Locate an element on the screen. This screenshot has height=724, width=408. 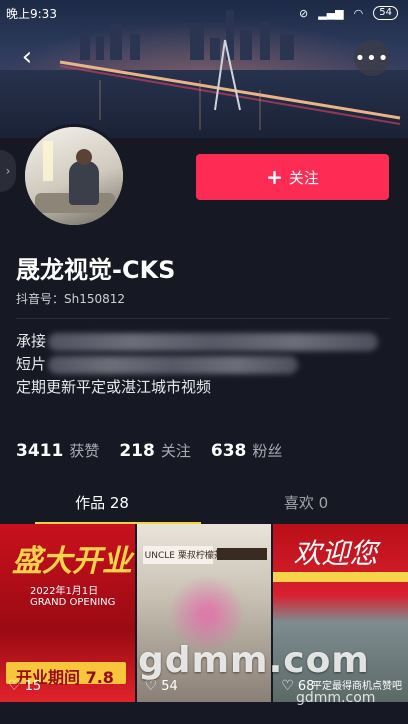
bio-line-2: 短片 is located at coordinates (197, 364).